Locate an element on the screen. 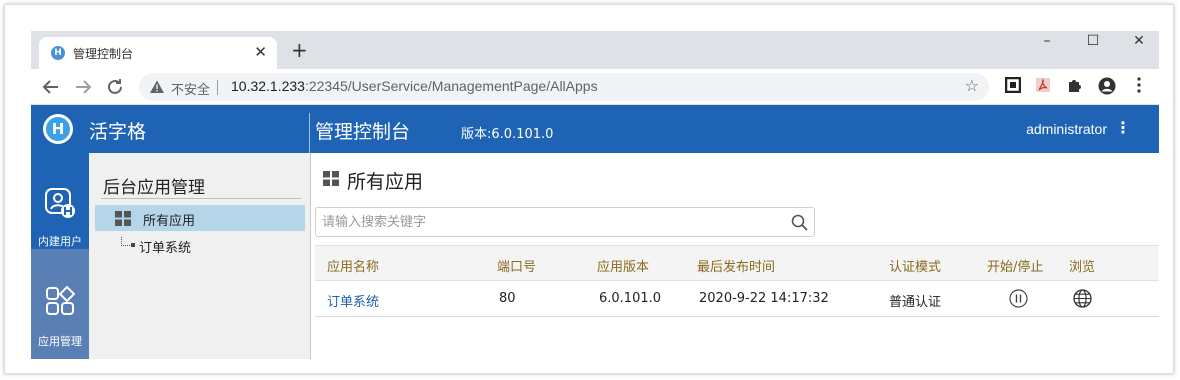  tab-bar: H 管理控制台 ✕ + – ☐ ✕ is located at coordinates (595, 50).